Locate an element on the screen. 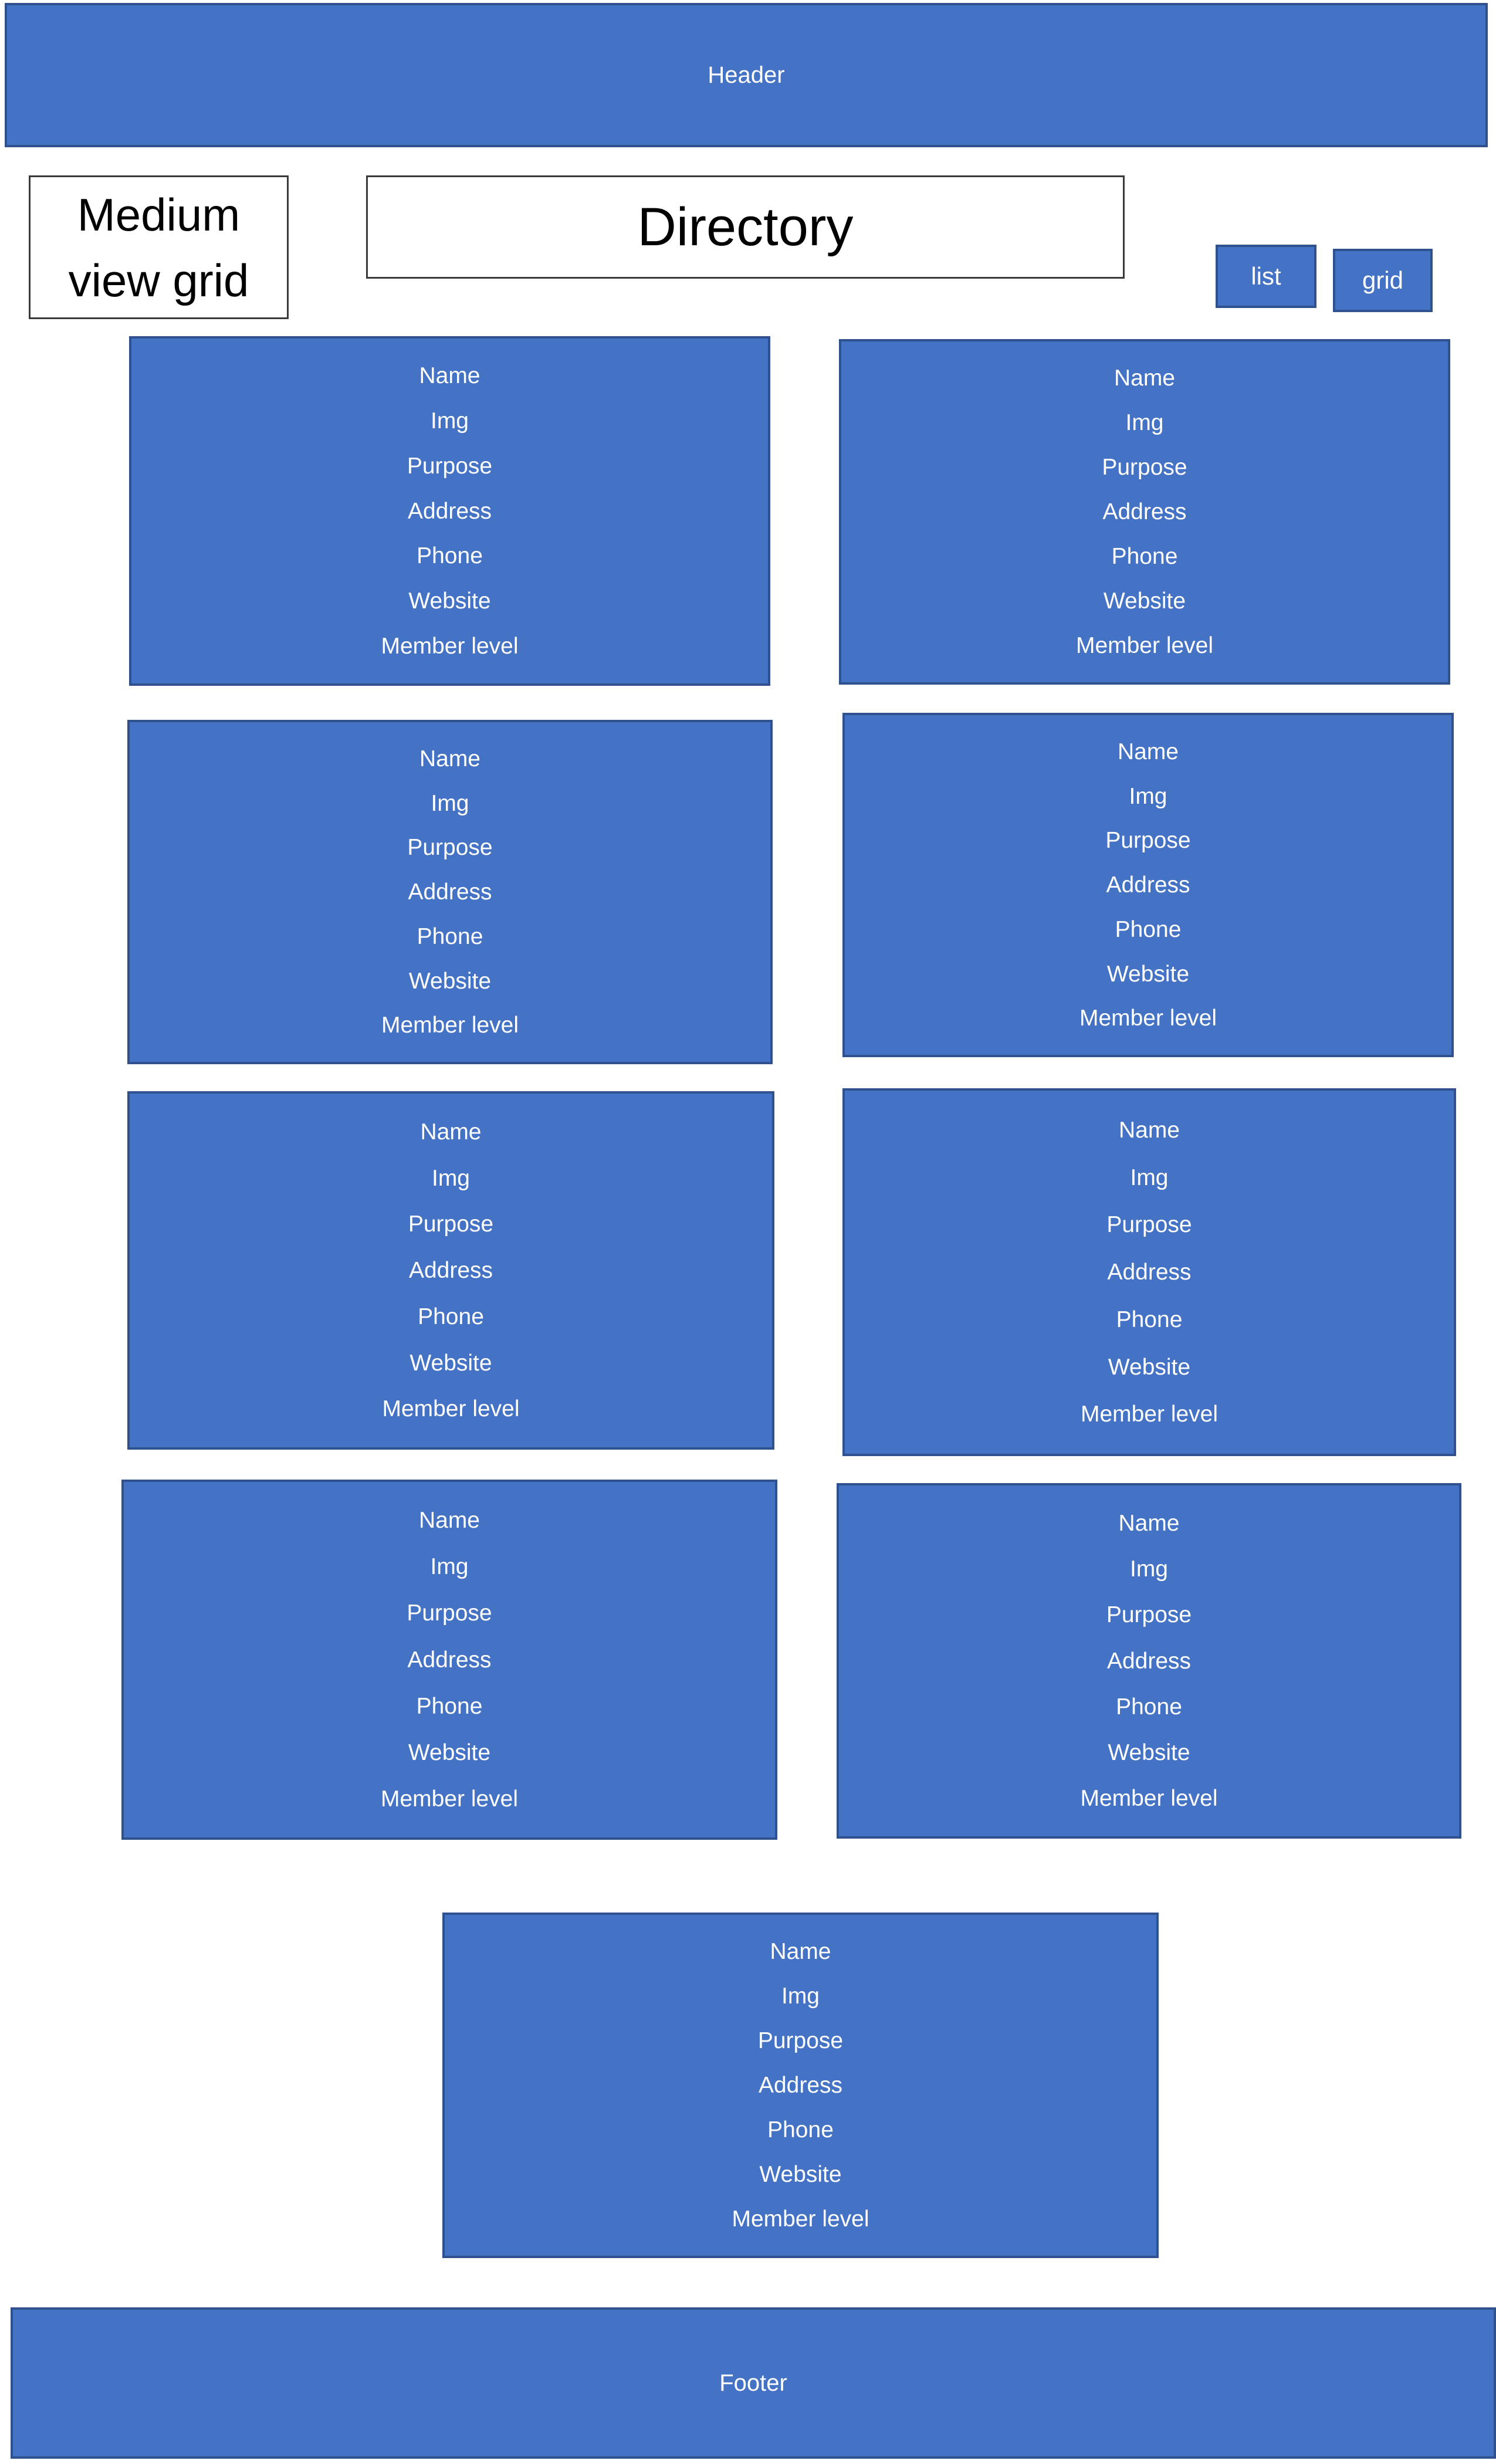  grid-view-button: grid is located at coordinates (1383, 280).